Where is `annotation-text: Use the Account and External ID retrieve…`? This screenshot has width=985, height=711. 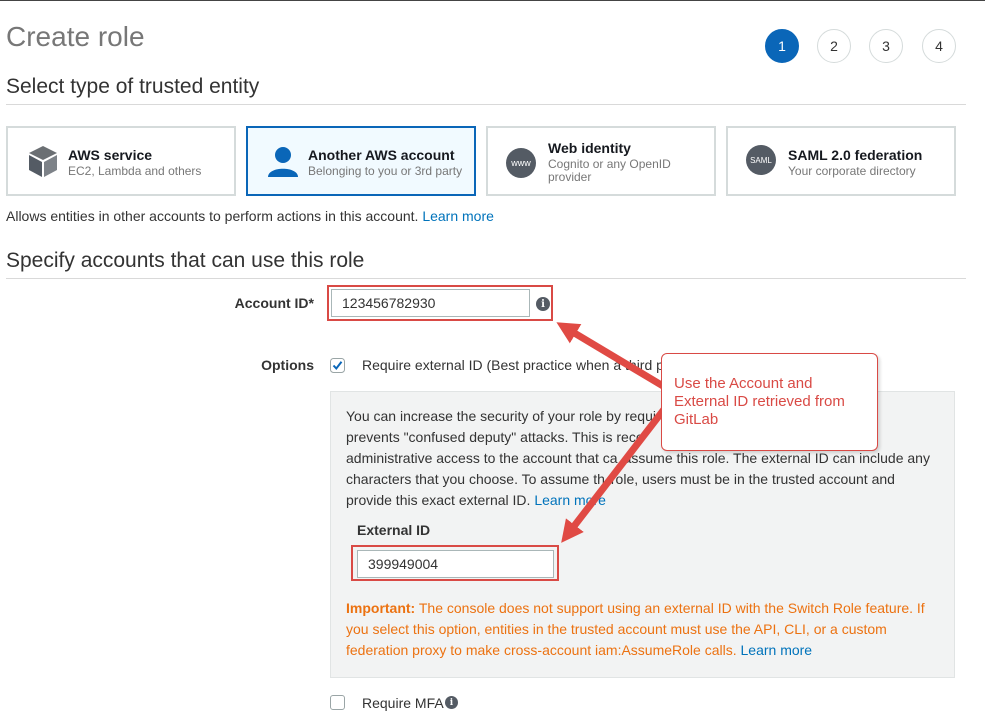
annotation-text: Use the Account and External ID retrieve… is located at coordinates (759, 401).